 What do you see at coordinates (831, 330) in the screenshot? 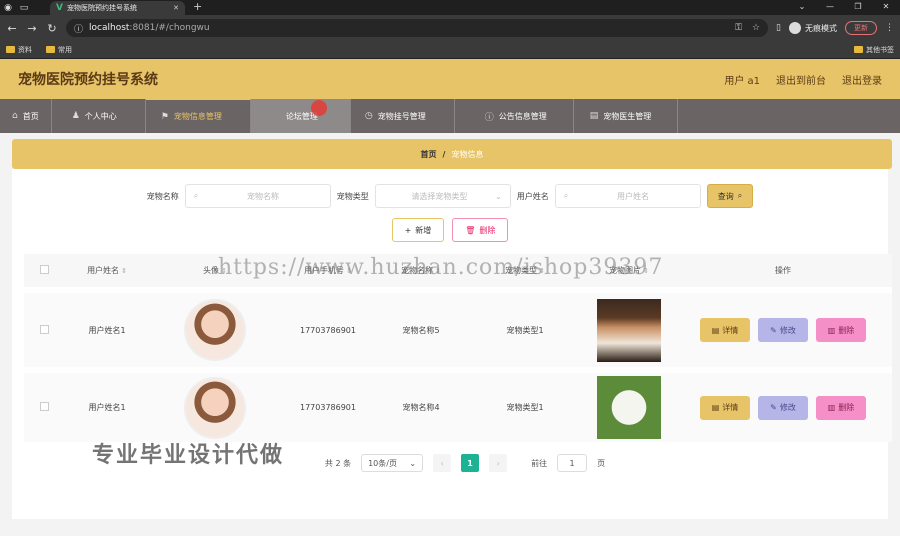
I see `trash-icon: ▥` at bounding box center [831, 330].